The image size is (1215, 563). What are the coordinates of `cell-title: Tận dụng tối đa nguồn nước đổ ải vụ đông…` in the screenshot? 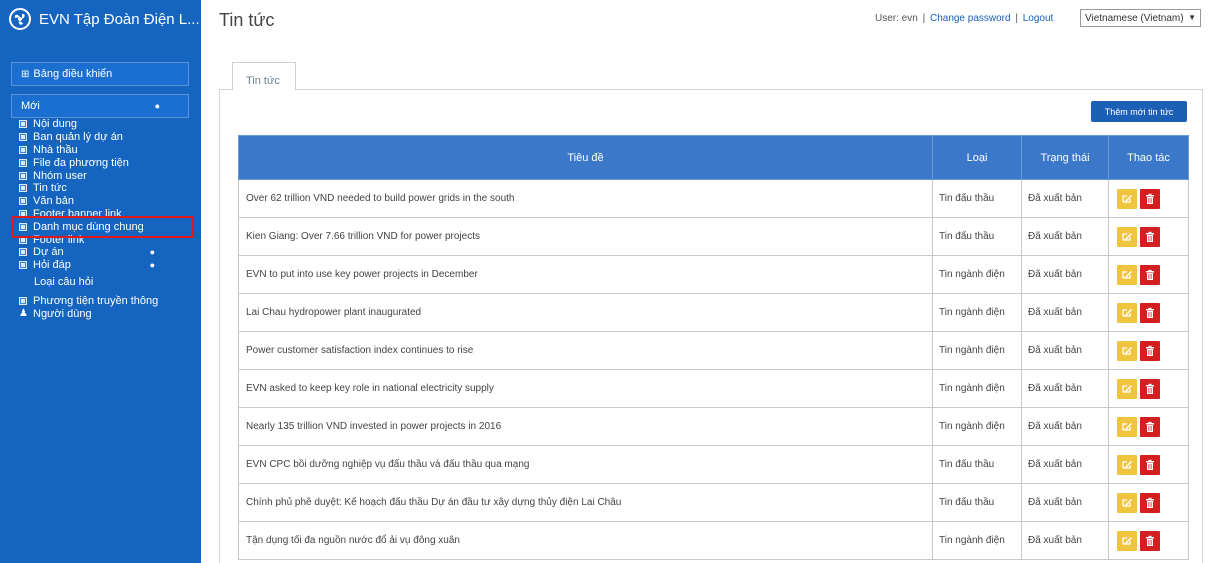 It's located at (585, 540).